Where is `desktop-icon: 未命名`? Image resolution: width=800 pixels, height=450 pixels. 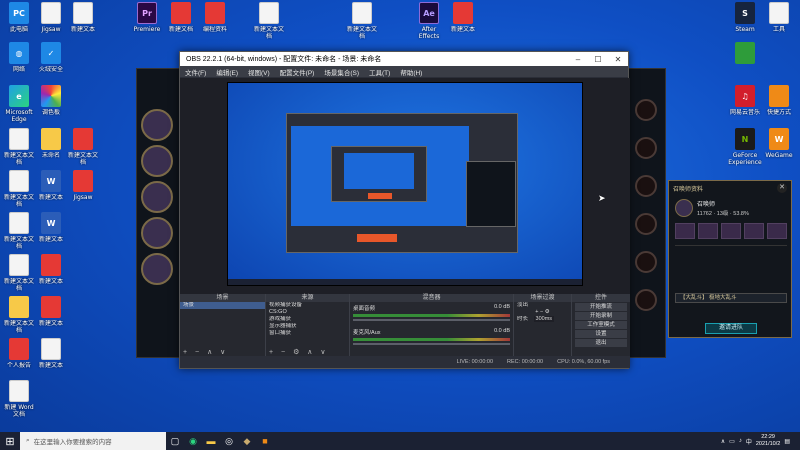 desktop-icon: 未命名 is located at coordinates (51, 143).